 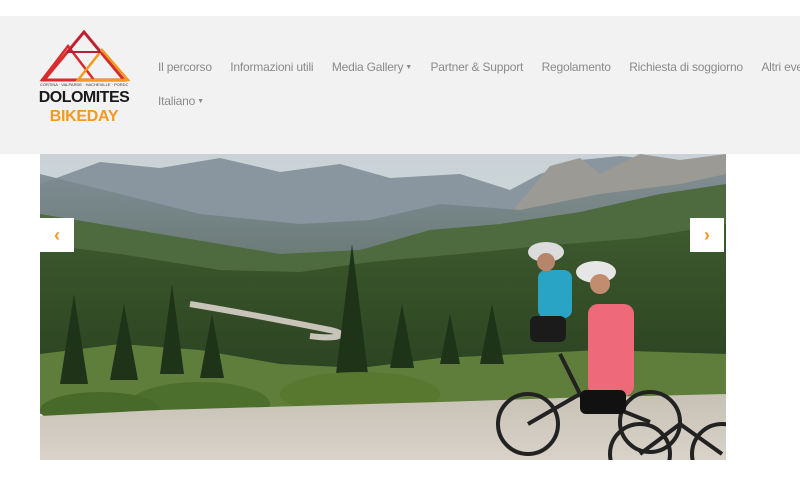 What do you see at coordinates (576, 67) in the screenshot?
I see `nav-item-regolamento: Regolamento` at bounding box center [576, 67].